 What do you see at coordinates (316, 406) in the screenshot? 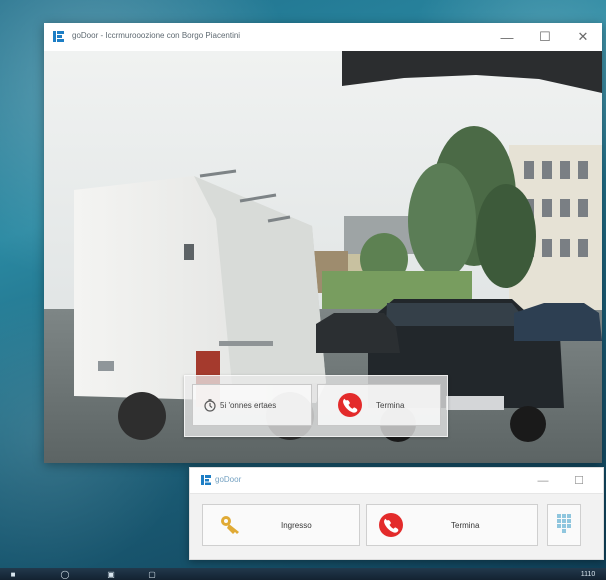
I see `overlay-controls: 5i 'onnes ertaes Termina` at bounding box center [316, 406].